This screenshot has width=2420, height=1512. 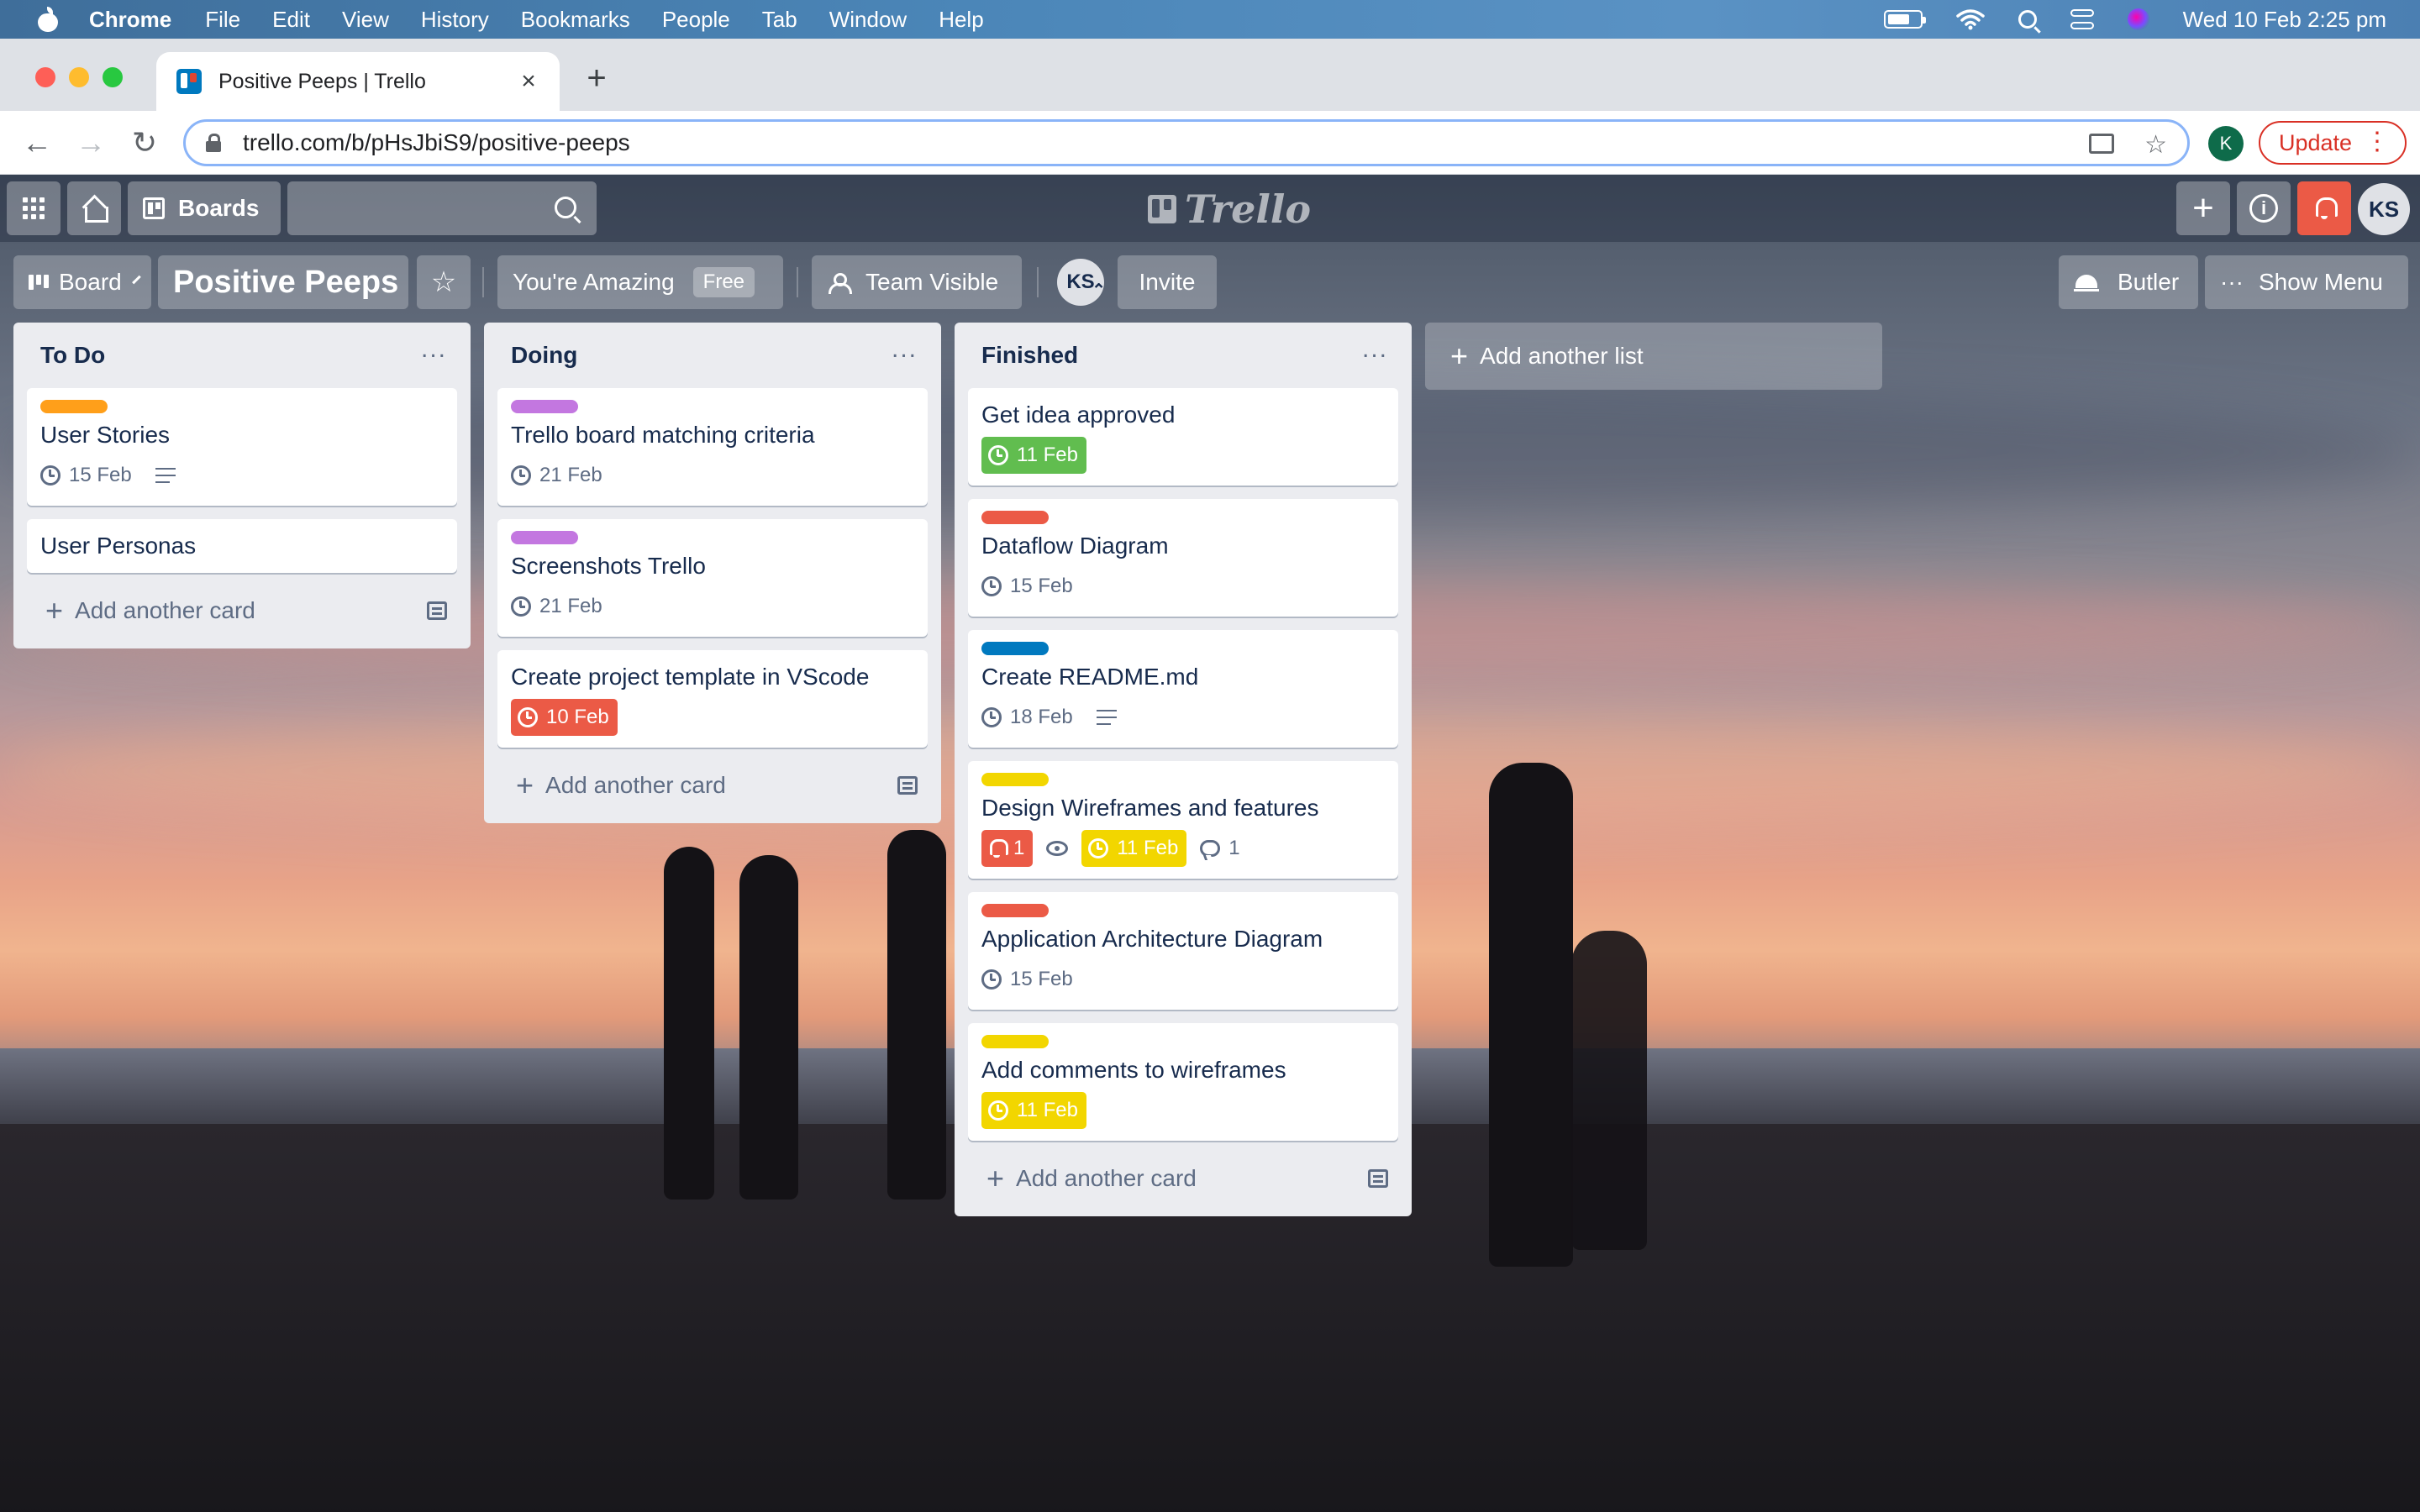 What do you see at coordinates (696, 20) in the screenshot?
I see `menu-people: People` at bounding box center [696, 20].